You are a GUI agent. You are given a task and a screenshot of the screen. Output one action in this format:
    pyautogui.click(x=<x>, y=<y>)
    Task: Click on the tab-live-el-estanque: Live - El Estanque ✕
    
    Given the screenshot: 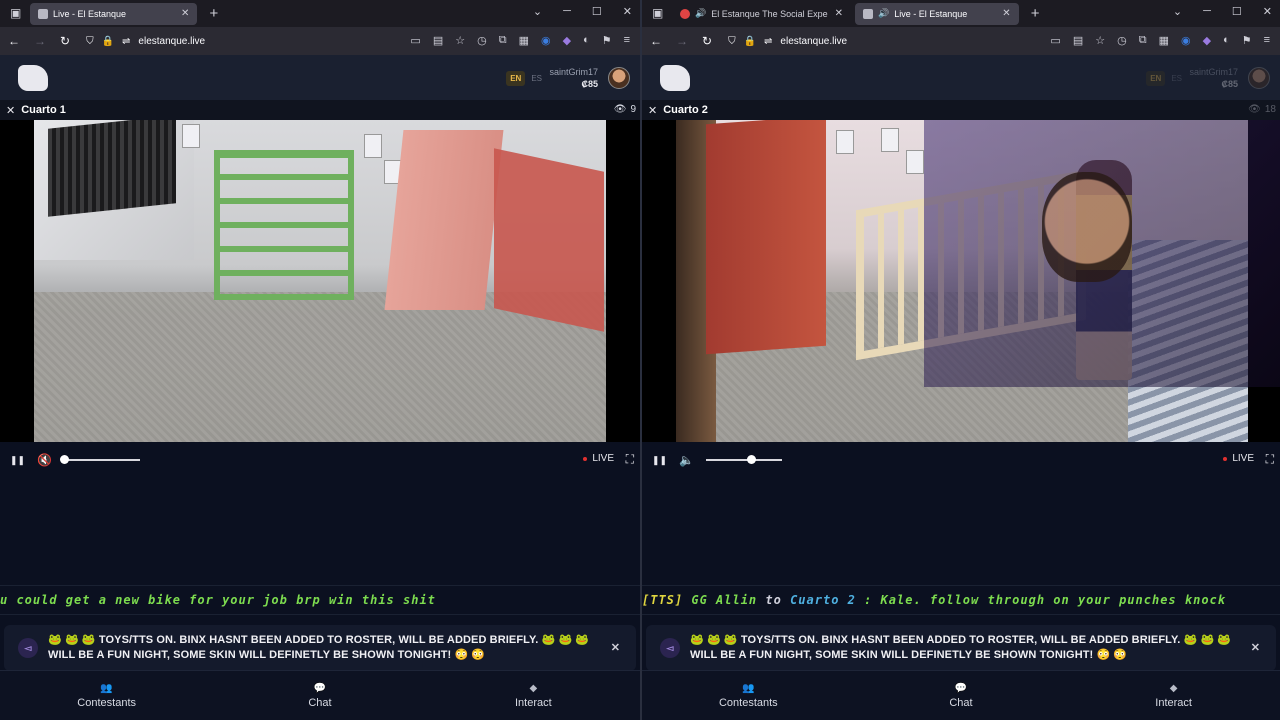 What is the action you would take?
    pyautogui.click(x=114, y=13)
    